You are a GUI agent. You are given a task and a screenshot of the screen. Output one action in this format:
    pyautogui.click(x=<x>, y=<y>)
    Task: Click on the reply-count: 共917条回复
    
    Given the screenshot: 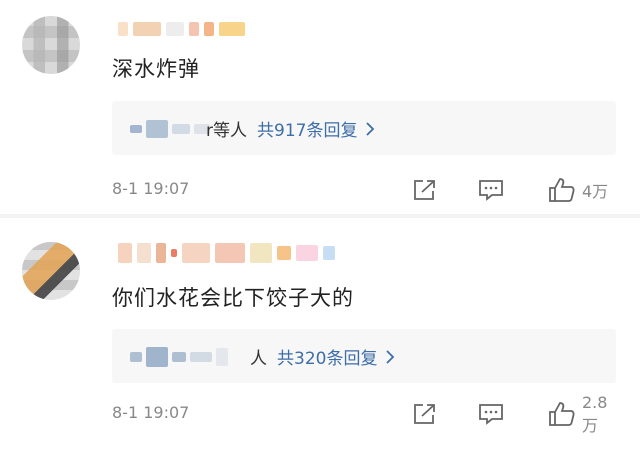 What is the action you would take?
    pyautogui.click(x=307, y=128)
    